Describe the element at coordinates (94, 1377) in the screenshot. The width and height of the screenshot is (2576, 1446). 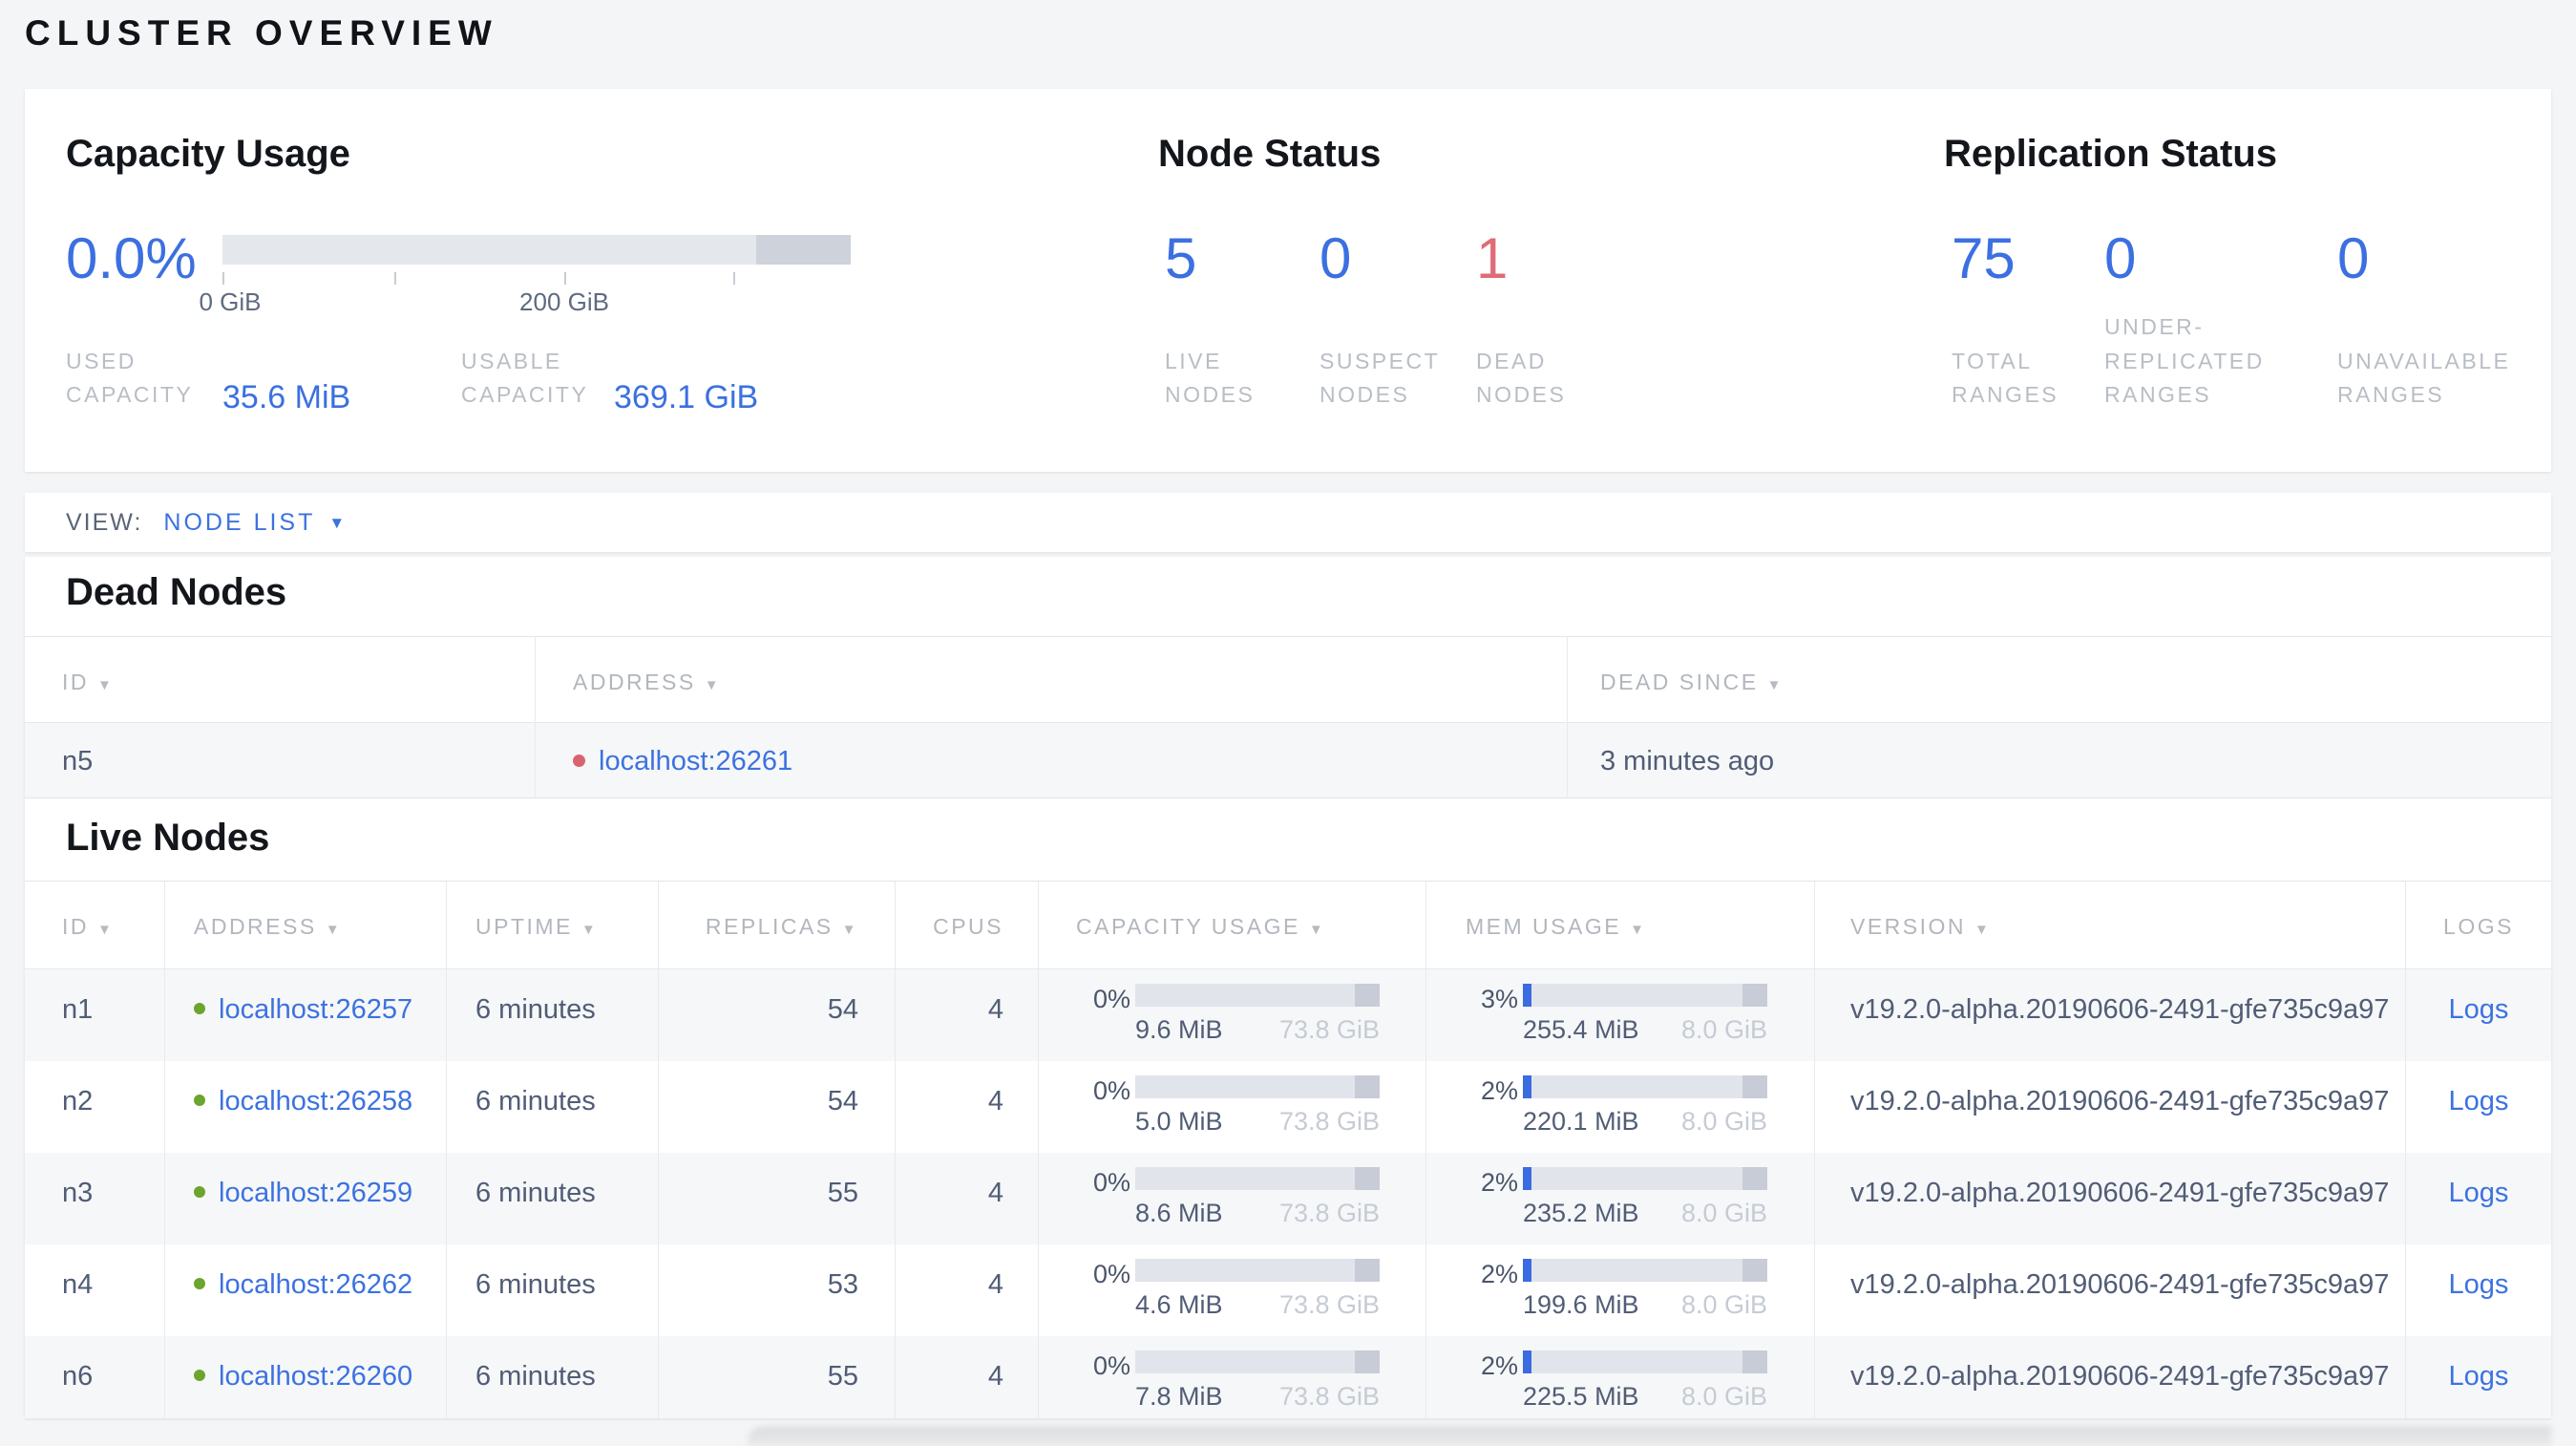
I see `node-id-cell: n6` at that location.